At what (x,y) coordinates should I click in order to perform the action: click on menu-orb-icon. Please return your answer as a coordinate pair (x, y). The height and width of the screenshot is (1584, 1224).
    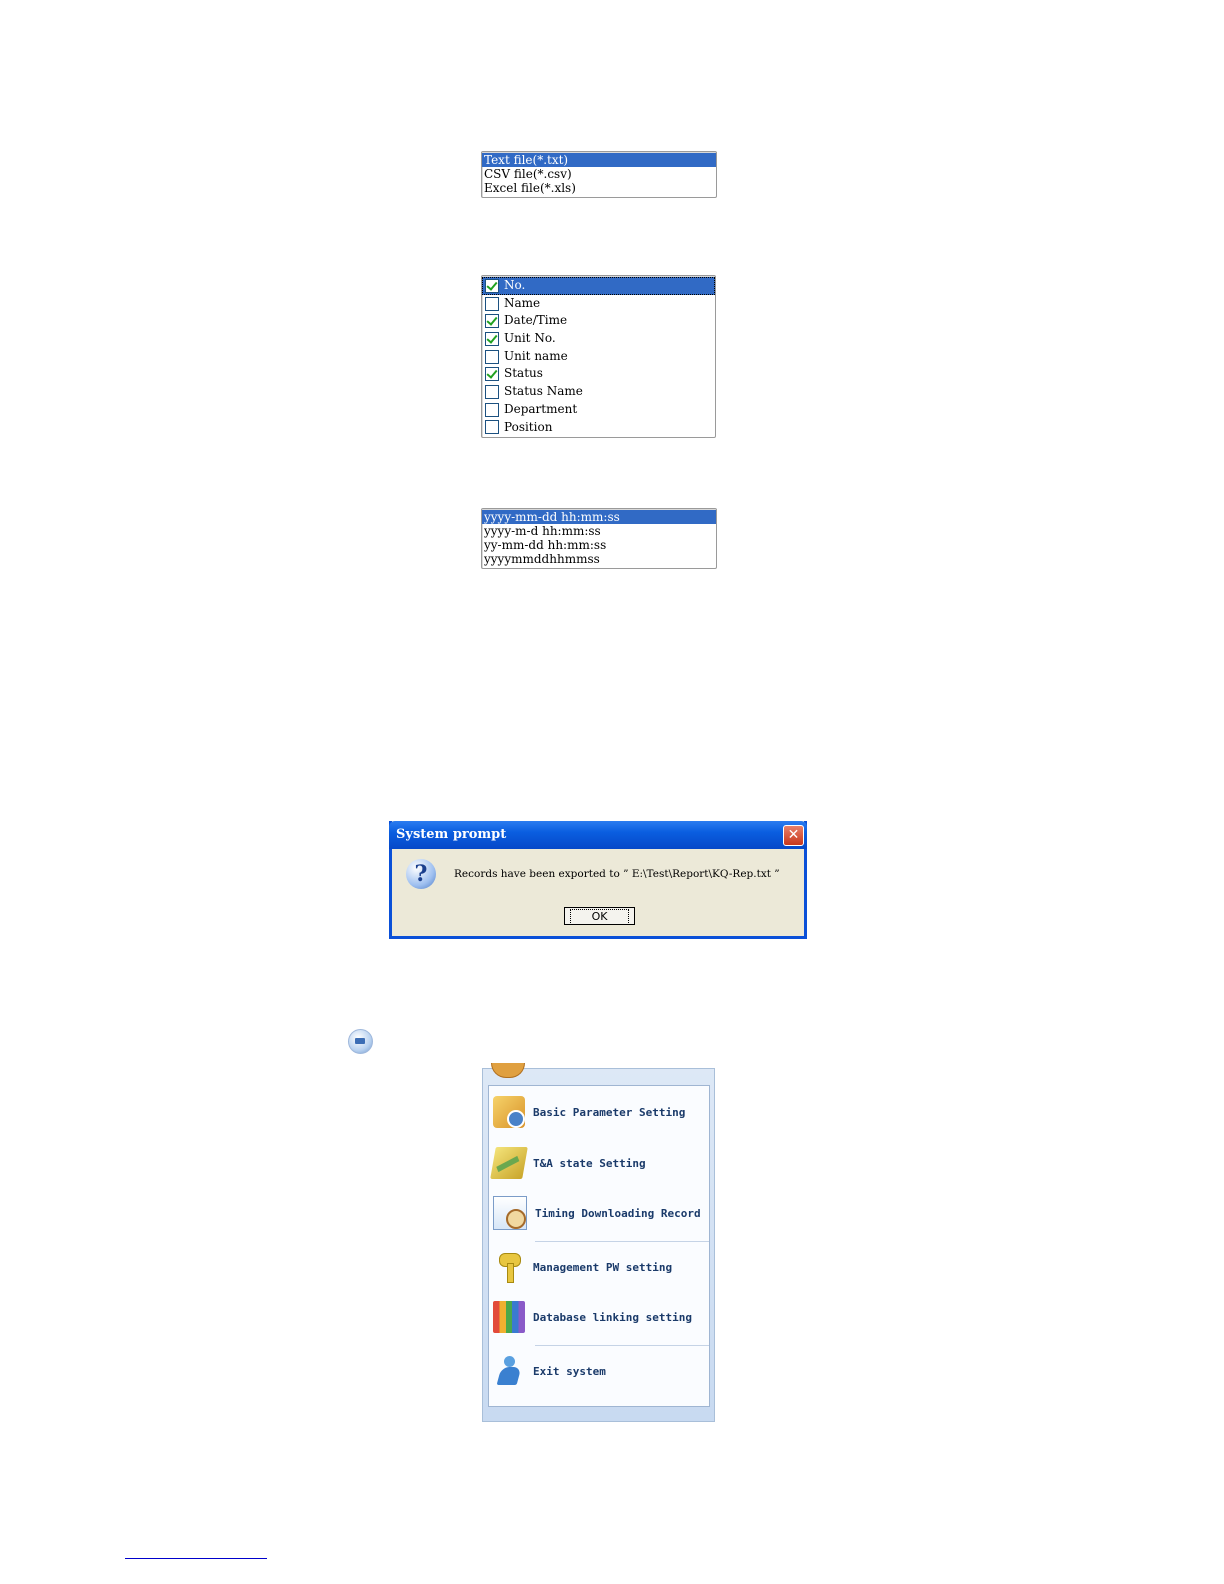
    Looking at the image, I should click on (508, 1070).